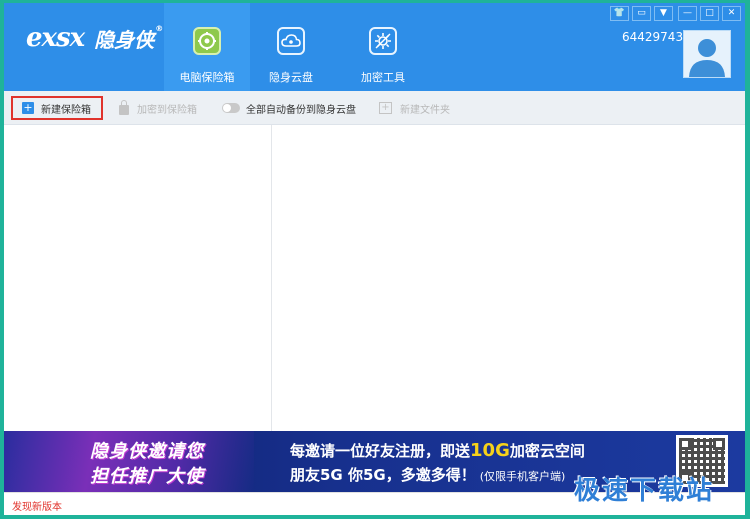 This screenshot has height=519, width=750. Describe the element at coordinates (291, 77) in the screenshot. I see `tab-label: 隐身云盘` at that location.